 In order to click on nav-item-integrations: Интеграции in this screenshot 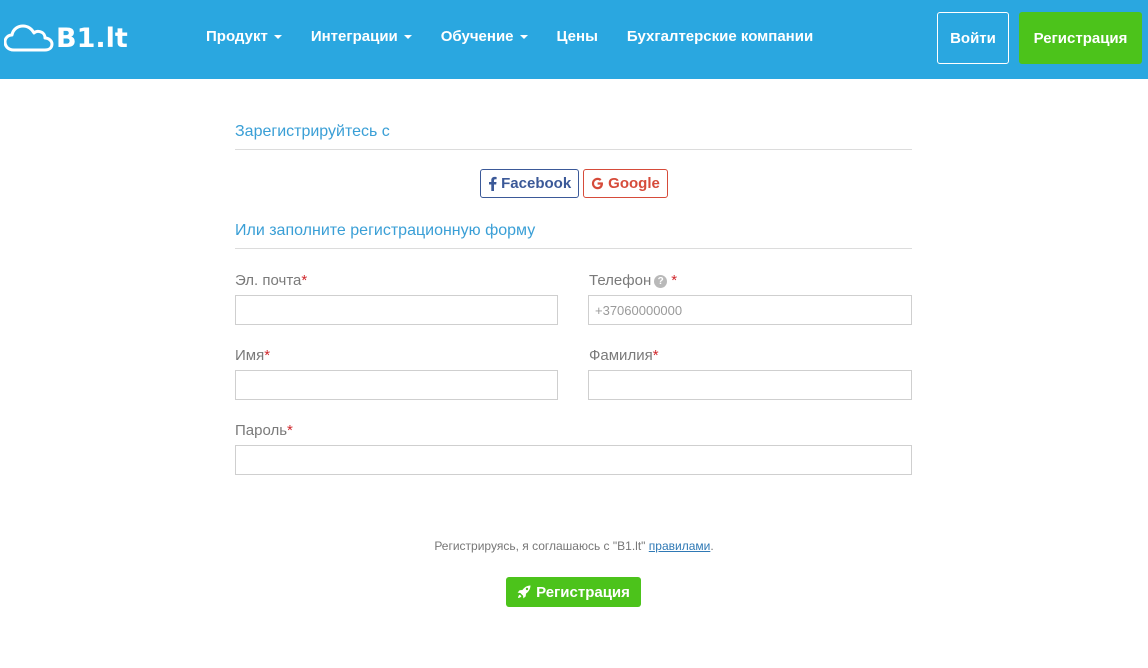, I will do `click(361, 36)`.